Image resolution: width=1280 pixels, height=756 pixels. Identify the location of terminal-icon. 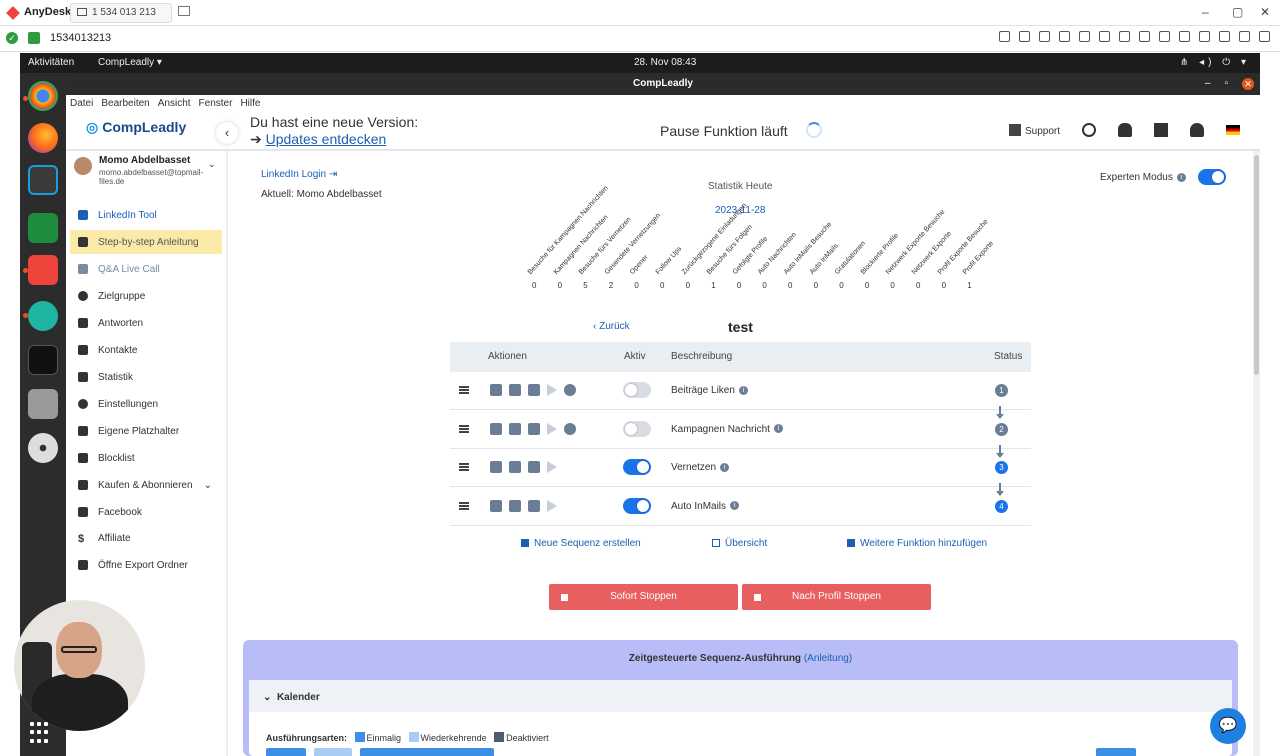
(43, 360).